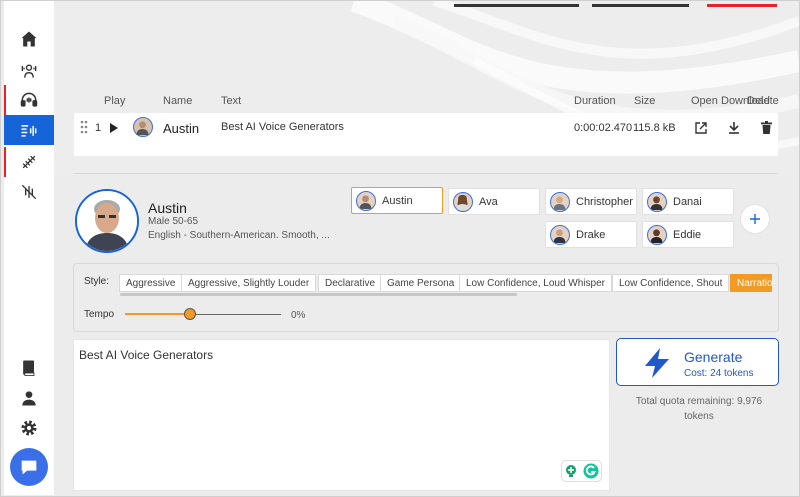 The width and height of the screenshot is (800, 497). What do you see at coordinates (29, 71) in the screenshot?
I see `voice-group-icon` at bounding box center [29, 71].